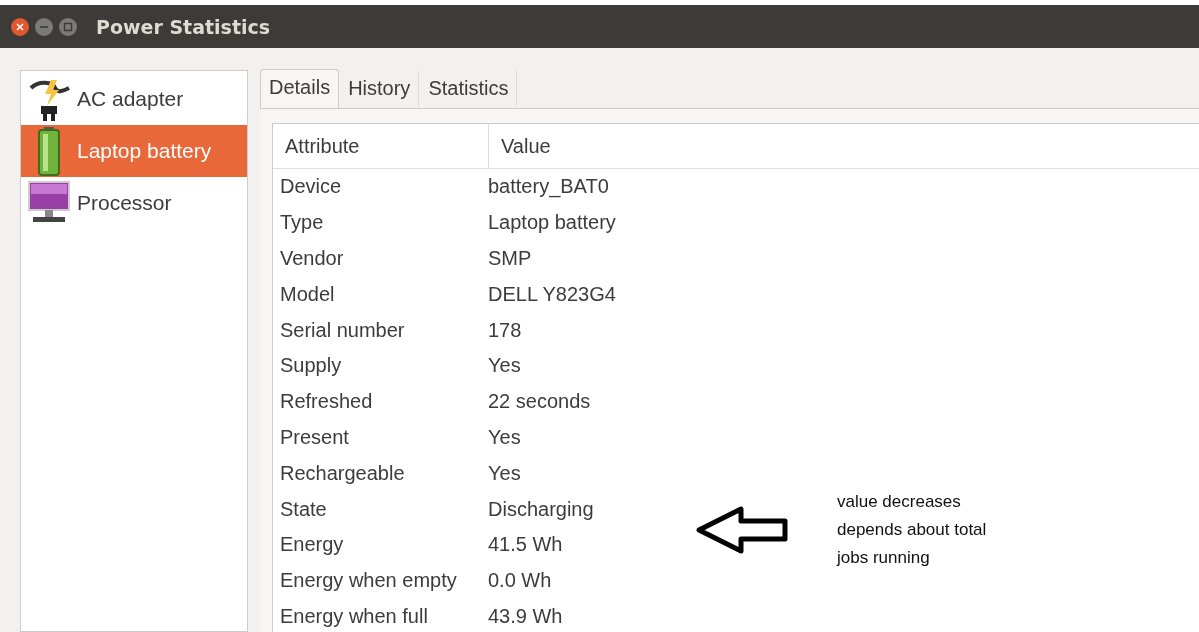 Image resolution: width=1199 pixels, height=632 pixels. Describe the element at coordinates (314, 437) in the screenshot. I see `table-cell-text: Present` at that location.